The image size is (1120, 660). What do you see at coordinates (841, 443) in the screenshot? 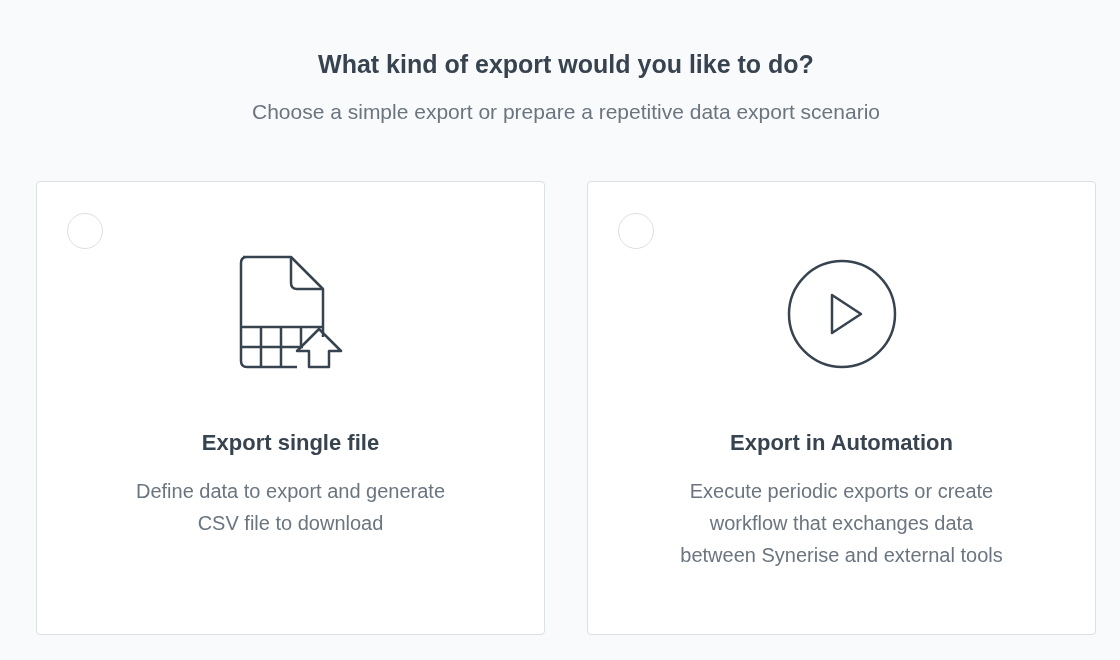
I see `option-title: Export in Automation` at bounding box center [841, 443].